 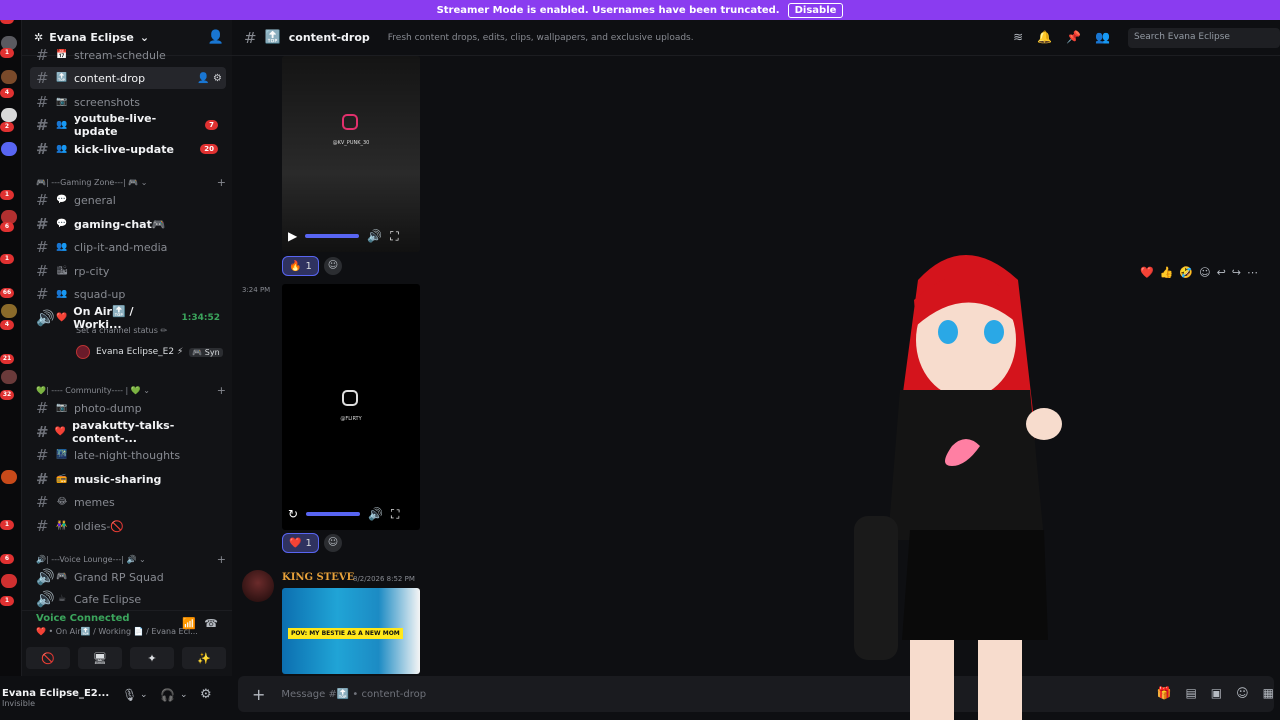 I want to click on voice-member: Evana Eclipse_E2 ⚡ 🎮 Syn, so click(x=149, y=352).